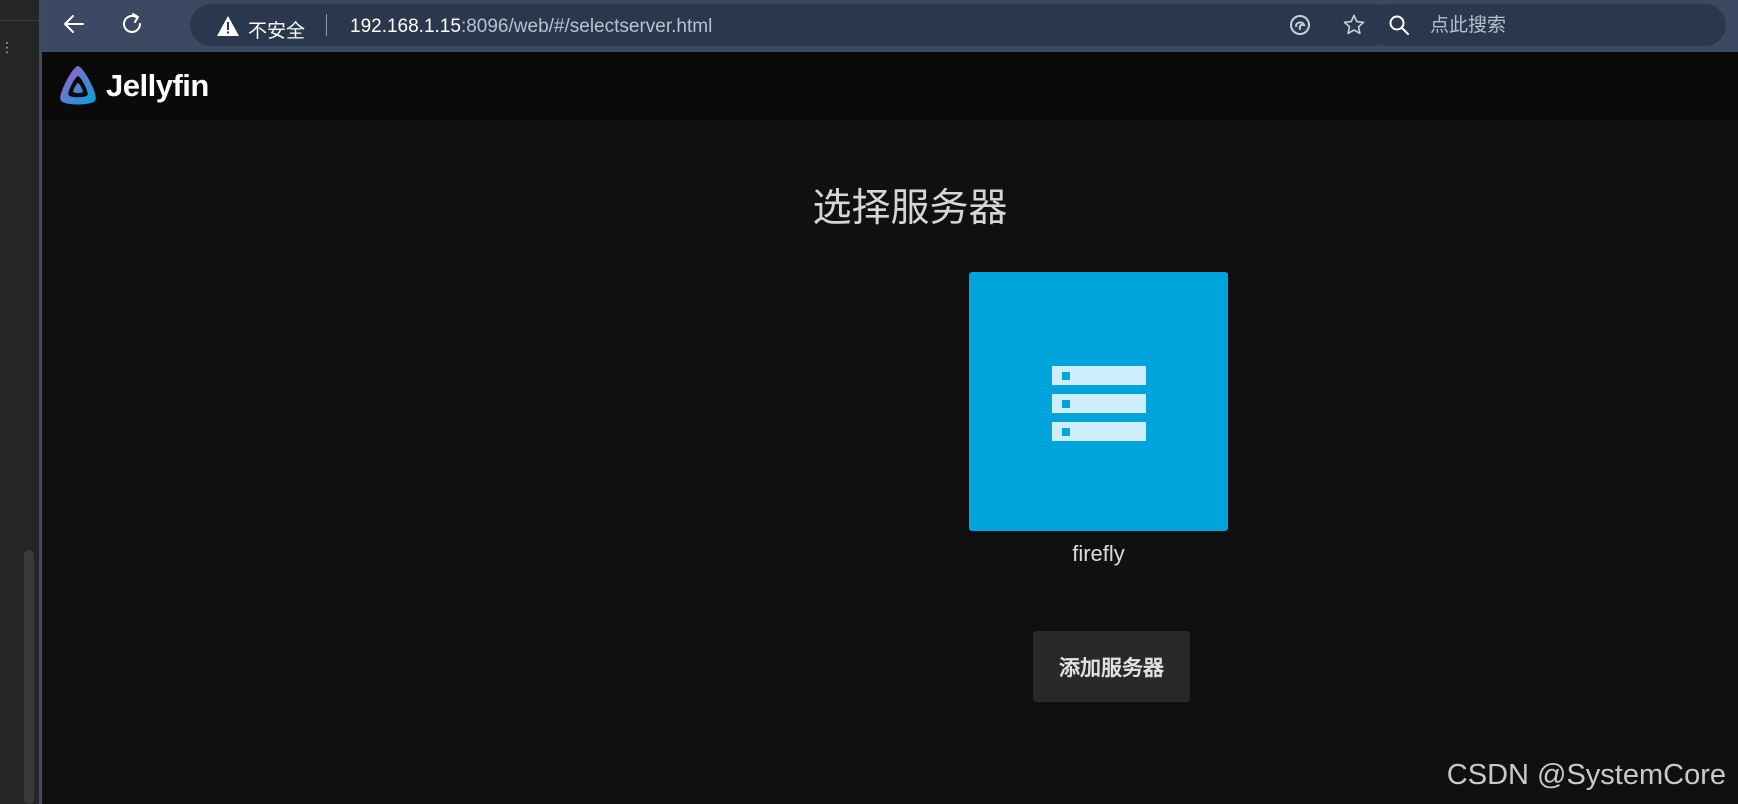  What do you see at coordinates (1570, 26) in the screenshot?
I see `search-input` at bounding box center [1570, 26].